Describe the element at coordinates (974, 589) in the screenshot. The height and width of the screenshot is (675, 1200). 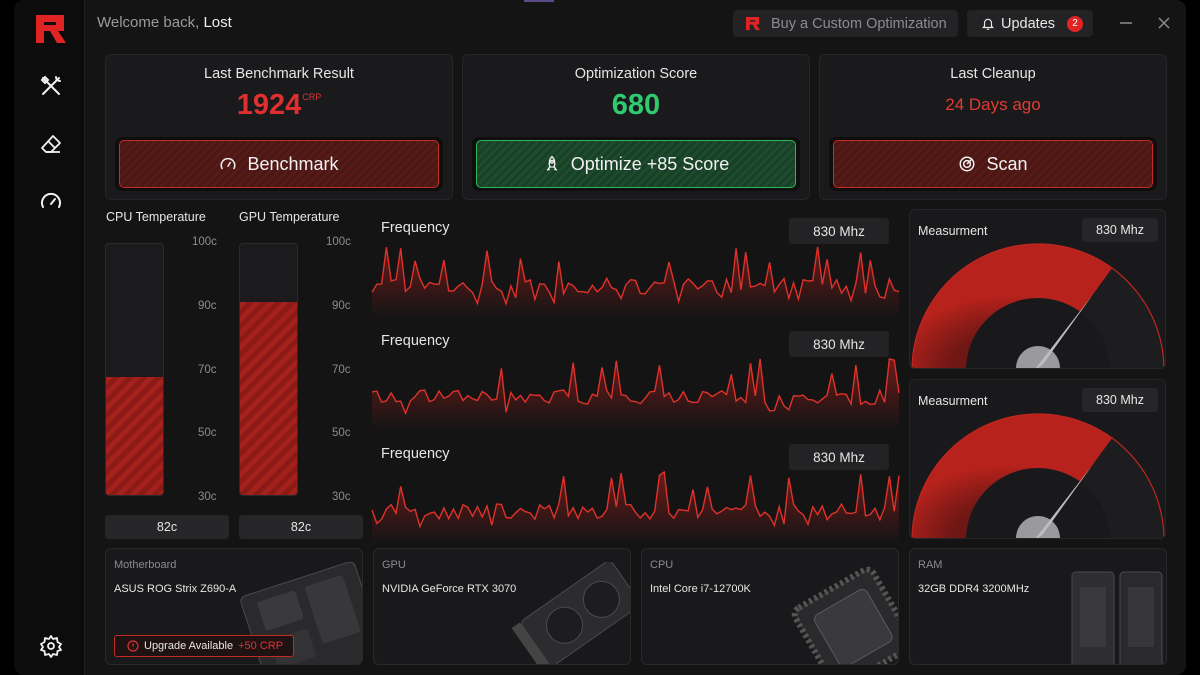
I see `ram-name: 32GB DDR4 3200MHz` at that location.